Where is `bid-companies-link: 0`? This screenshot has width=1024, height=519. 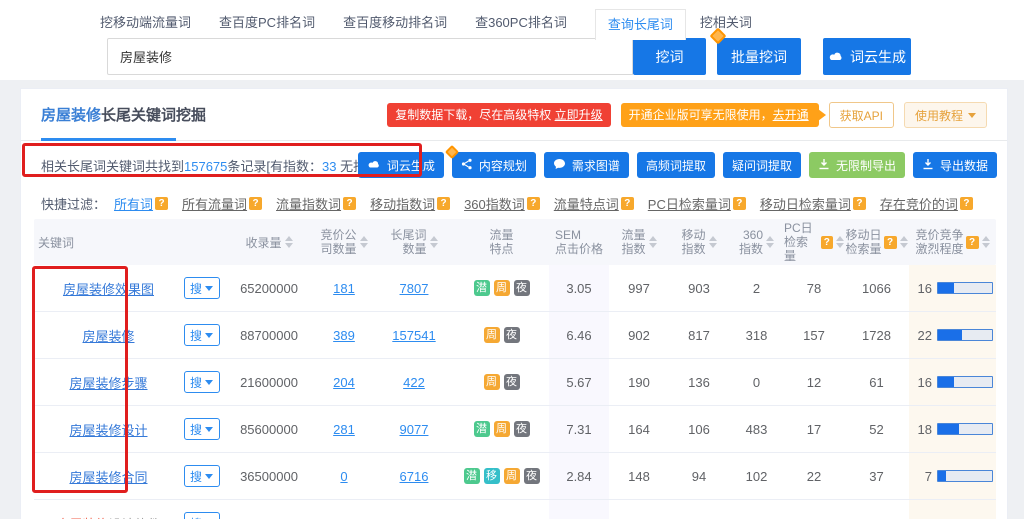
bid-companies-link: 0 is located at coordinates (343, 476).